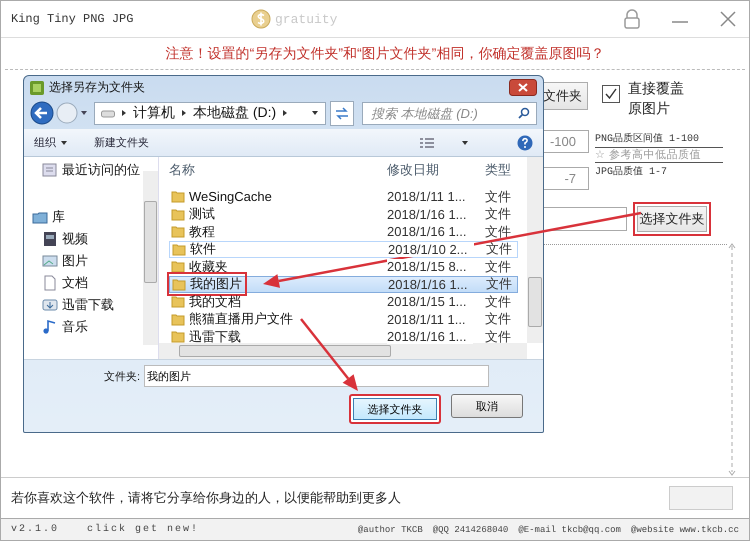  Describe the element at coordinates (632, 19) in the screenshot. I see `lock-icon` at that location.